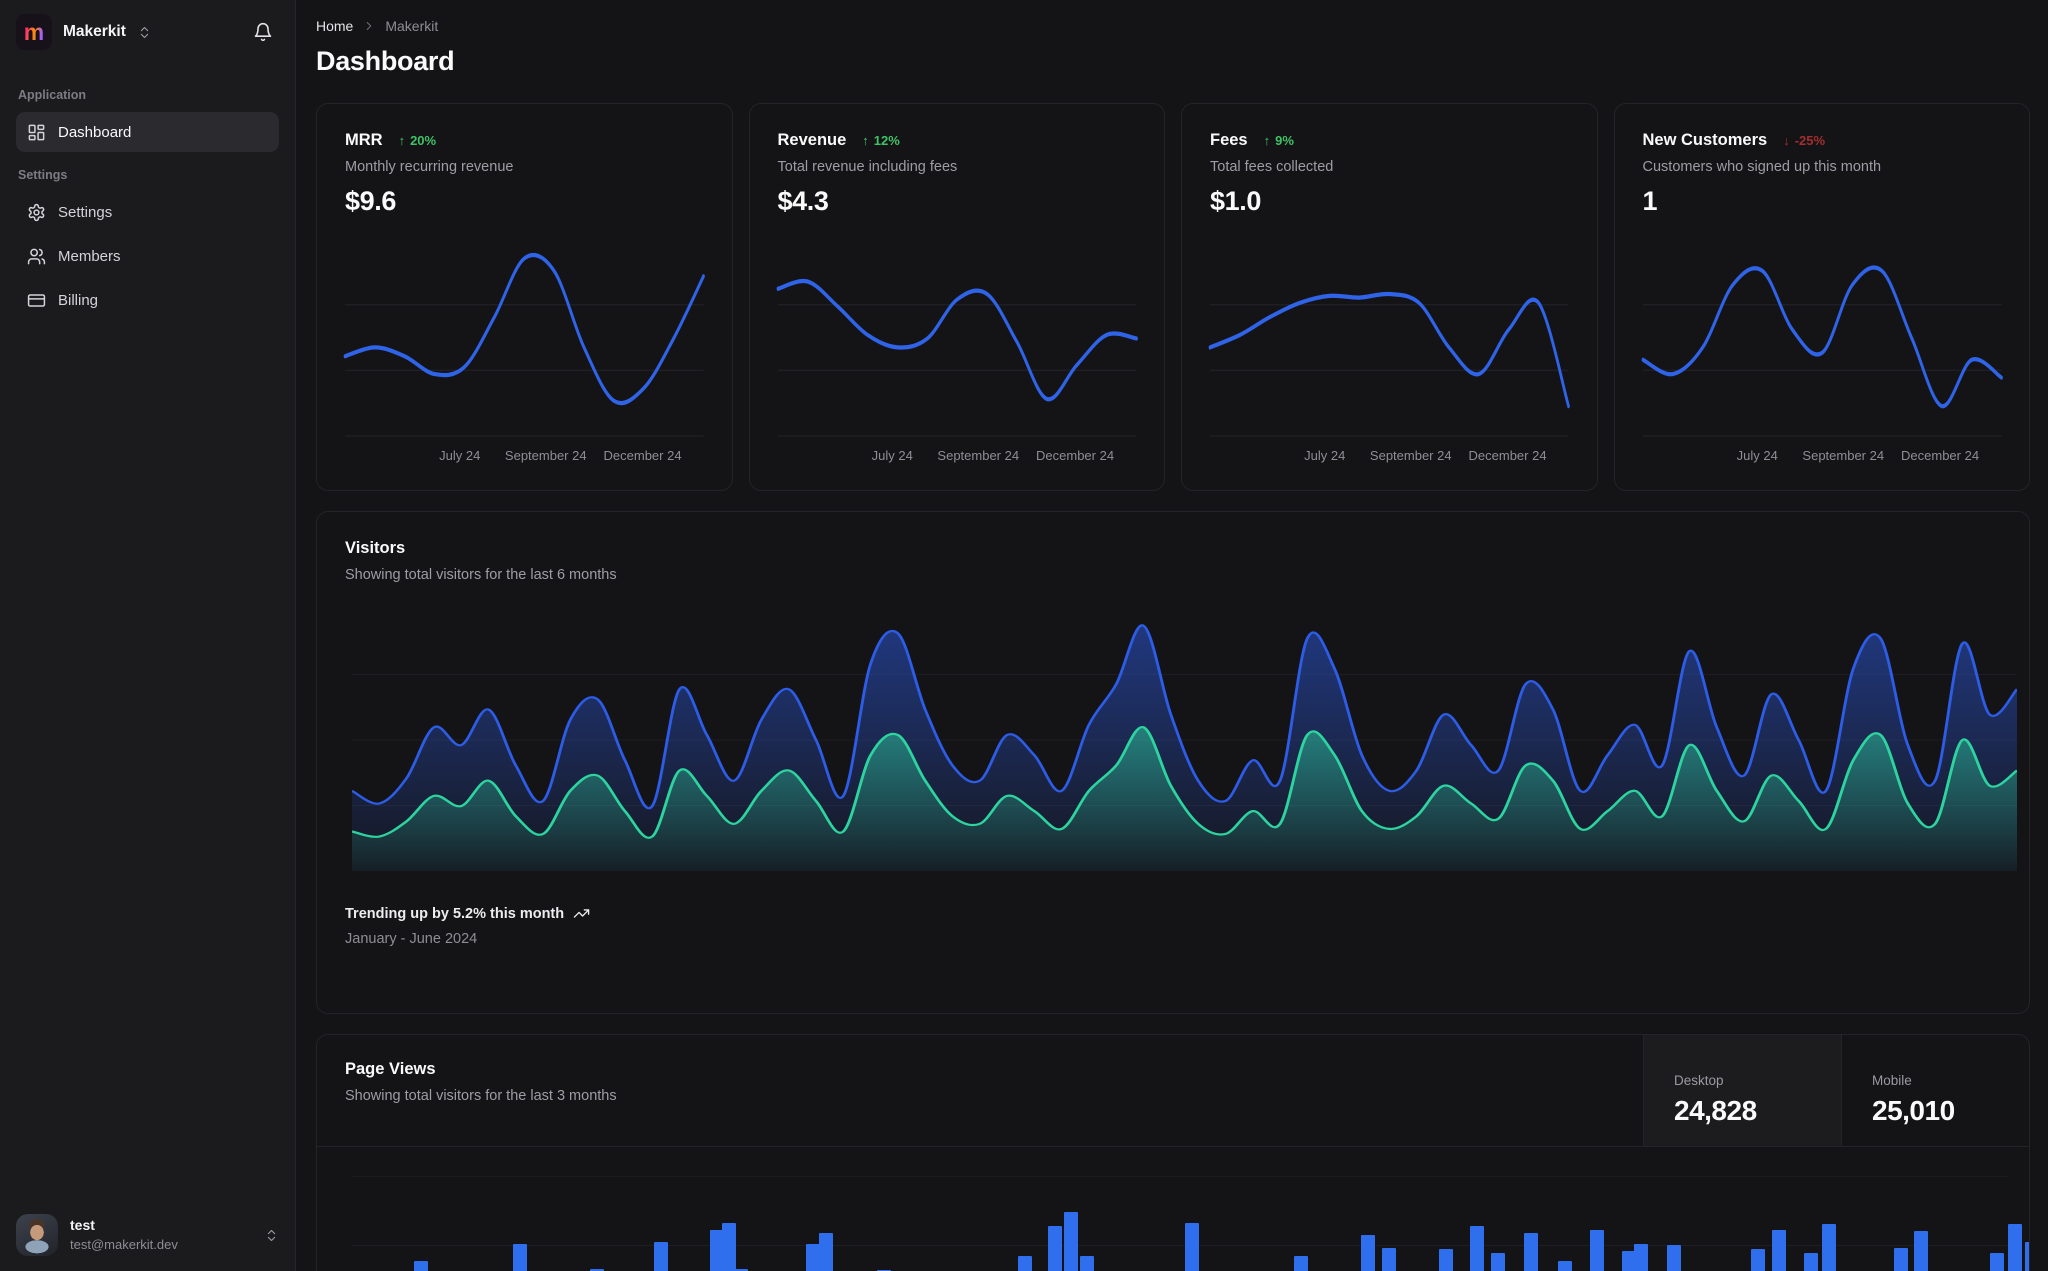  I want to click on trend-badge: ↑ 9%, so click(1279, 140).